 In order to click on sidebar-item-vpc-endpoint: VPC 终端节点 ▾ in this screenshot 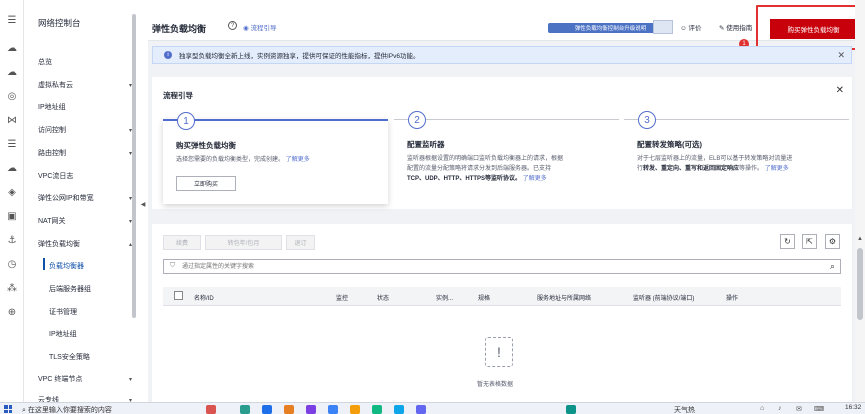, I will do `click(87, 379)`.